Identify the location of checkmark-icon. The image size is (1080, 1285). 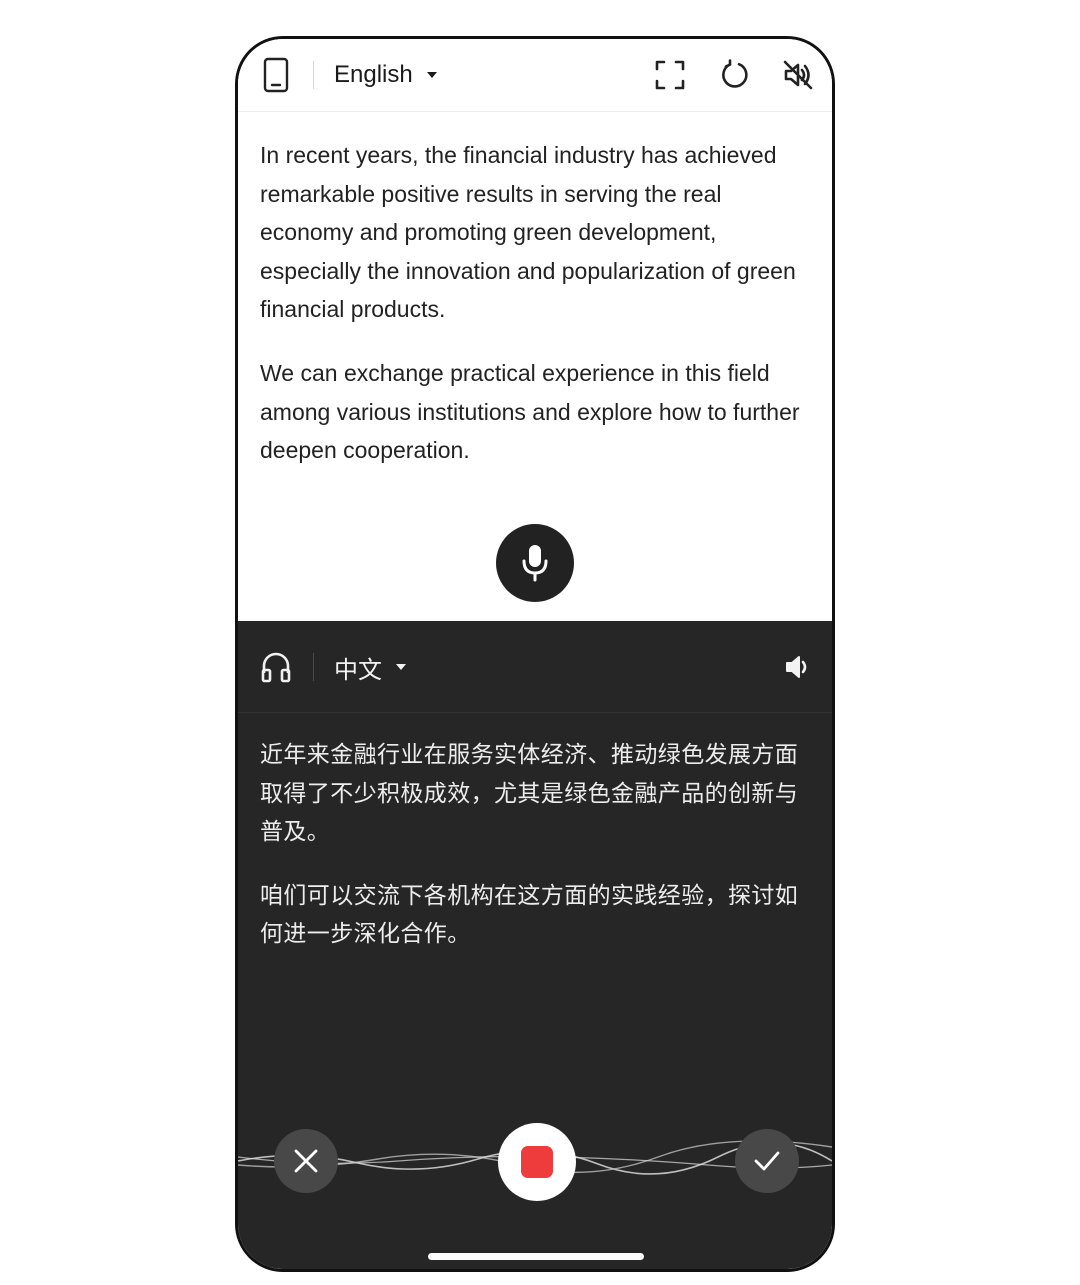
(767, 1161).